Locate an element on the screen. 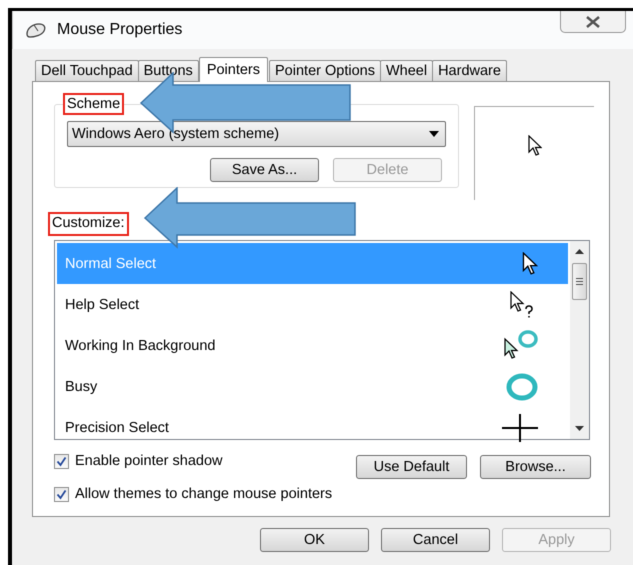 This screenshot has width=633, height=565. scroll-down-icon is located at coordinates (579, 428).